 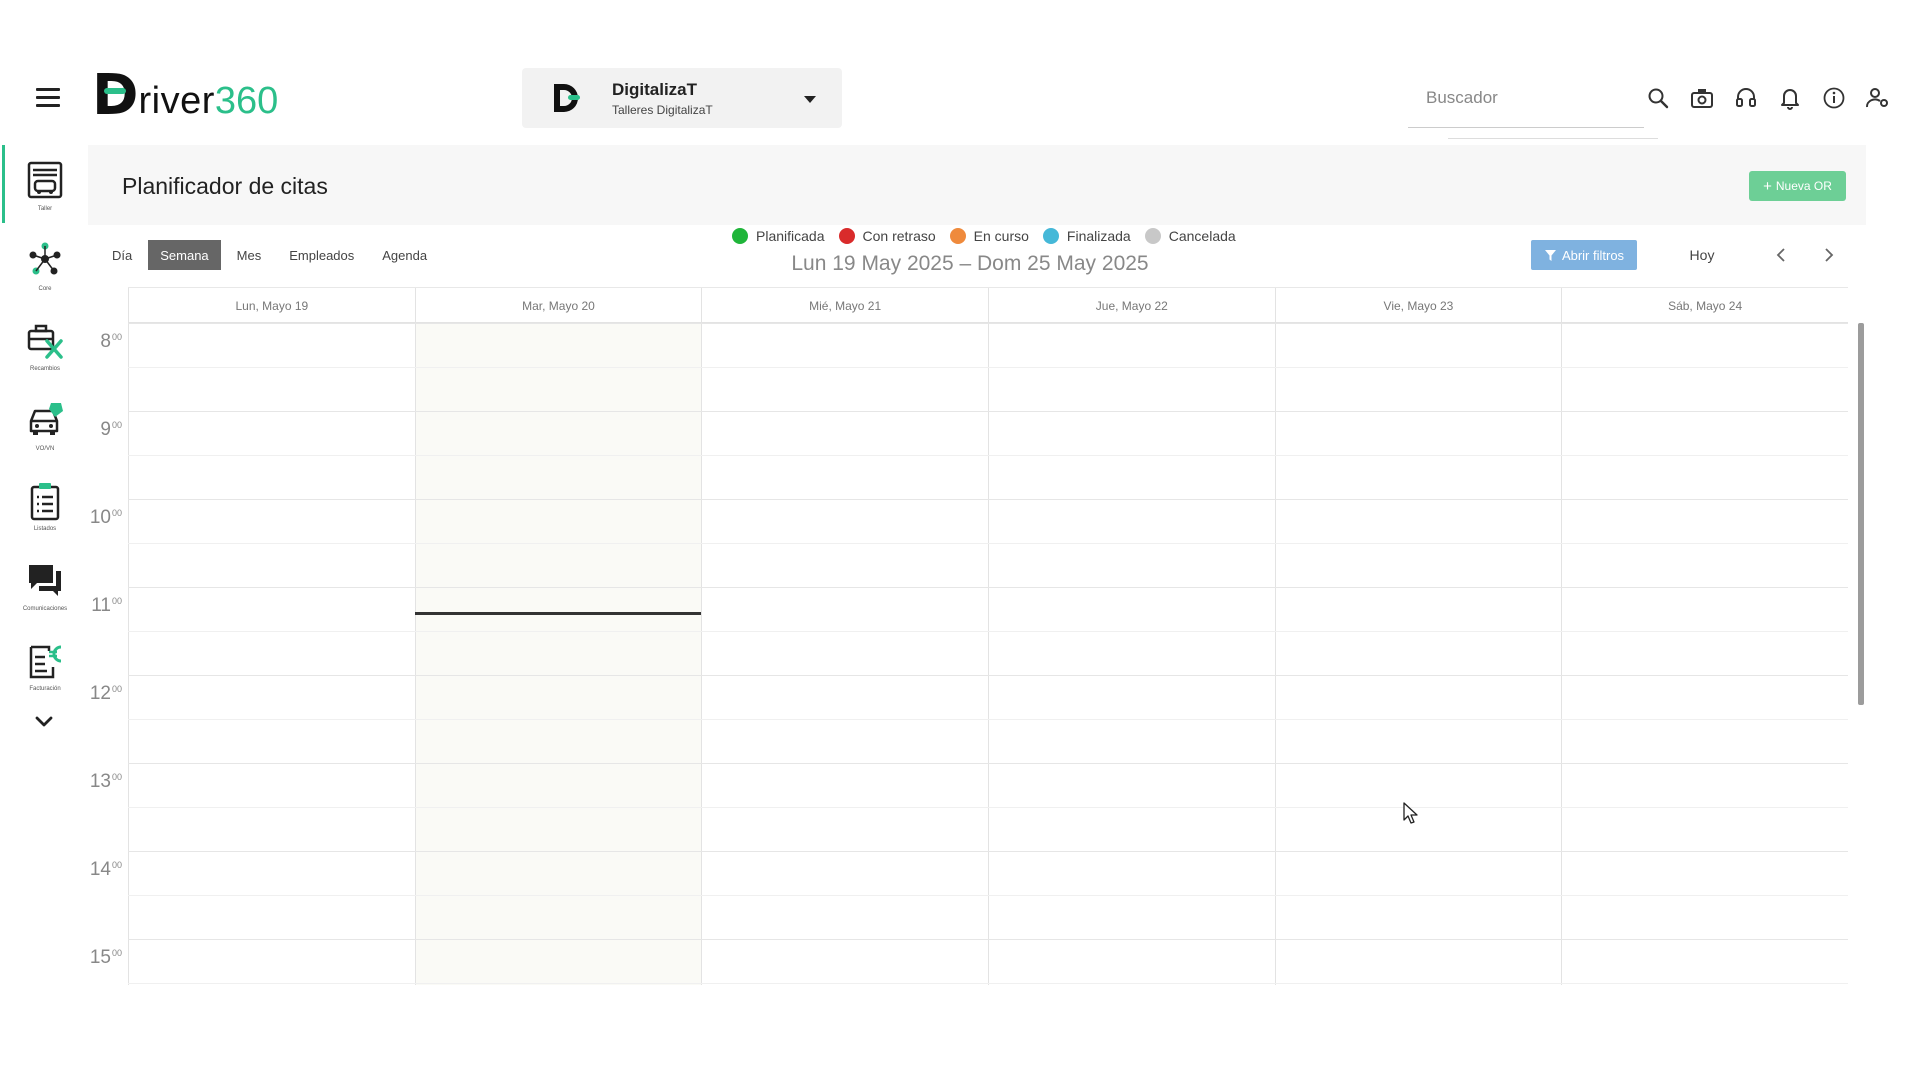 I want to click on user-settings-icon, so click(x=1878, y=98).